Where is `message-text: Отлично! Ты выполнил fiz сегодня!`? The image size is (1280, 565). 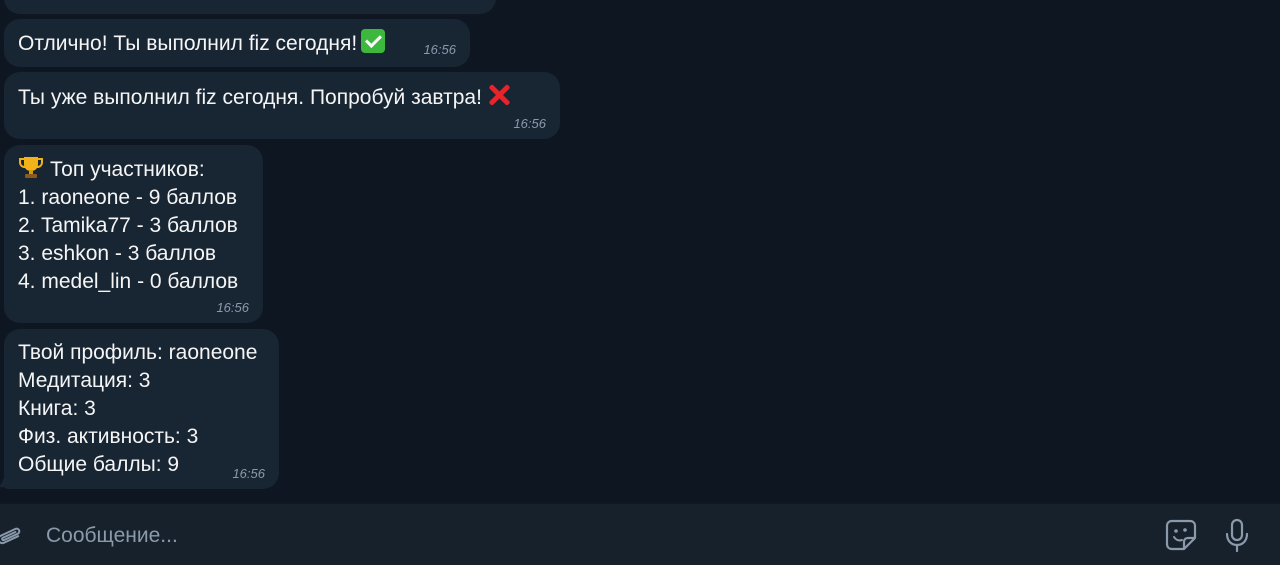
message-text: Отлично! Ты выполнил fiz сегодня! is located at coordinates (237, 43).